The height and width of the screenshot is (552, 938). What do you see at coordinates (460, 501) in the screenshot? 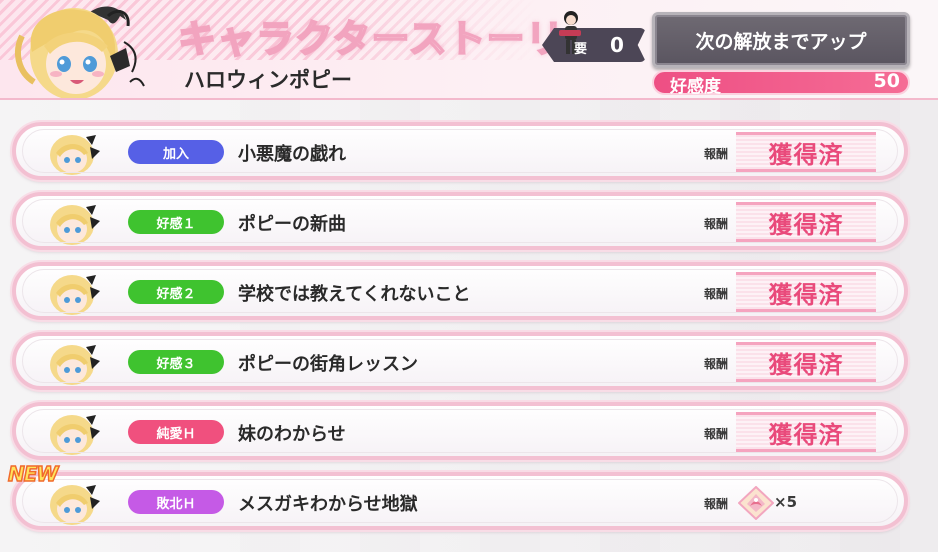
I see `story-row-6: 敗北Ｈ メスガキわからせ地獄 報酬 ×5` at bounding box center [460, 501].